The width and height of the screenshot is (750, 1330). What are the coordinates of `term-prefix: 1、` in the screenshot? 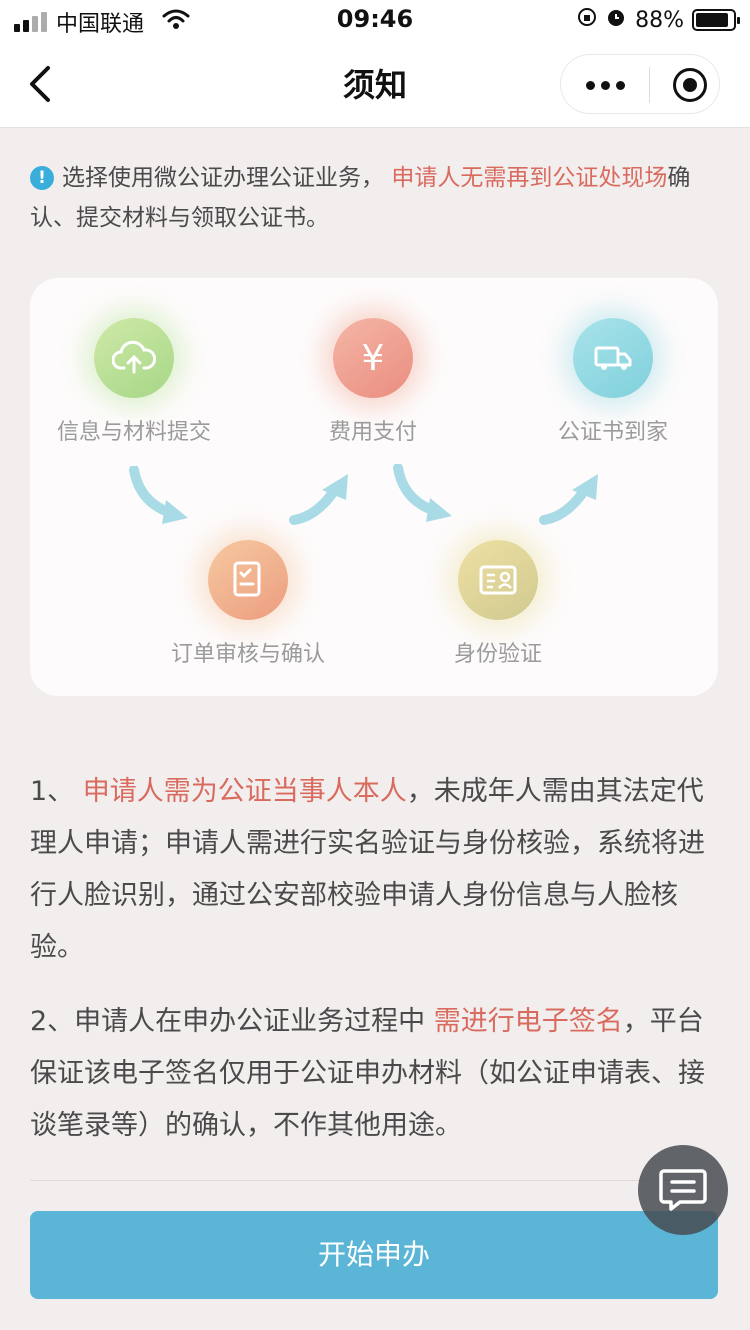 It's located at (56, 791).